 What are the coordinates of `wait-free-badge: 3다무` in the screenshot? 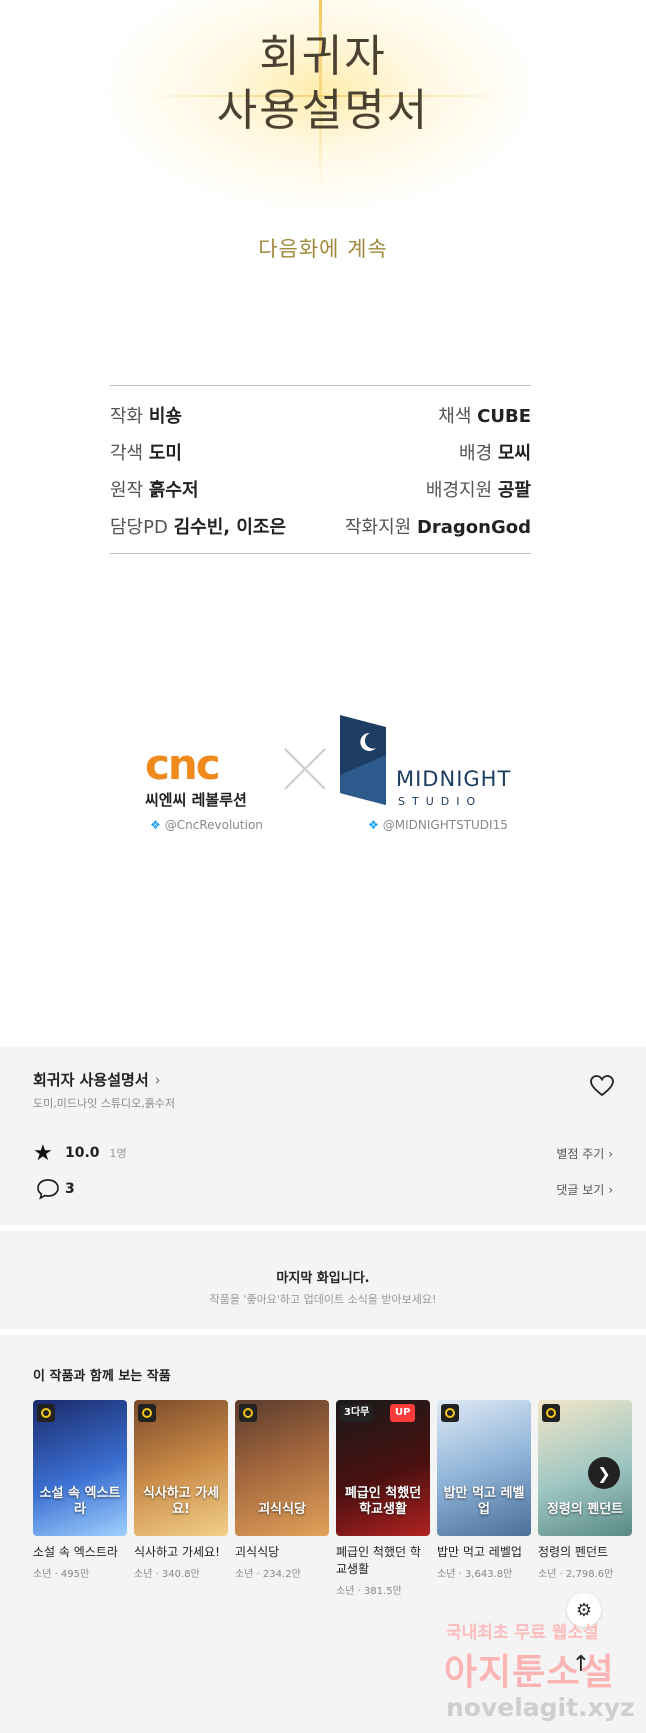 It's located at (357, 1413).